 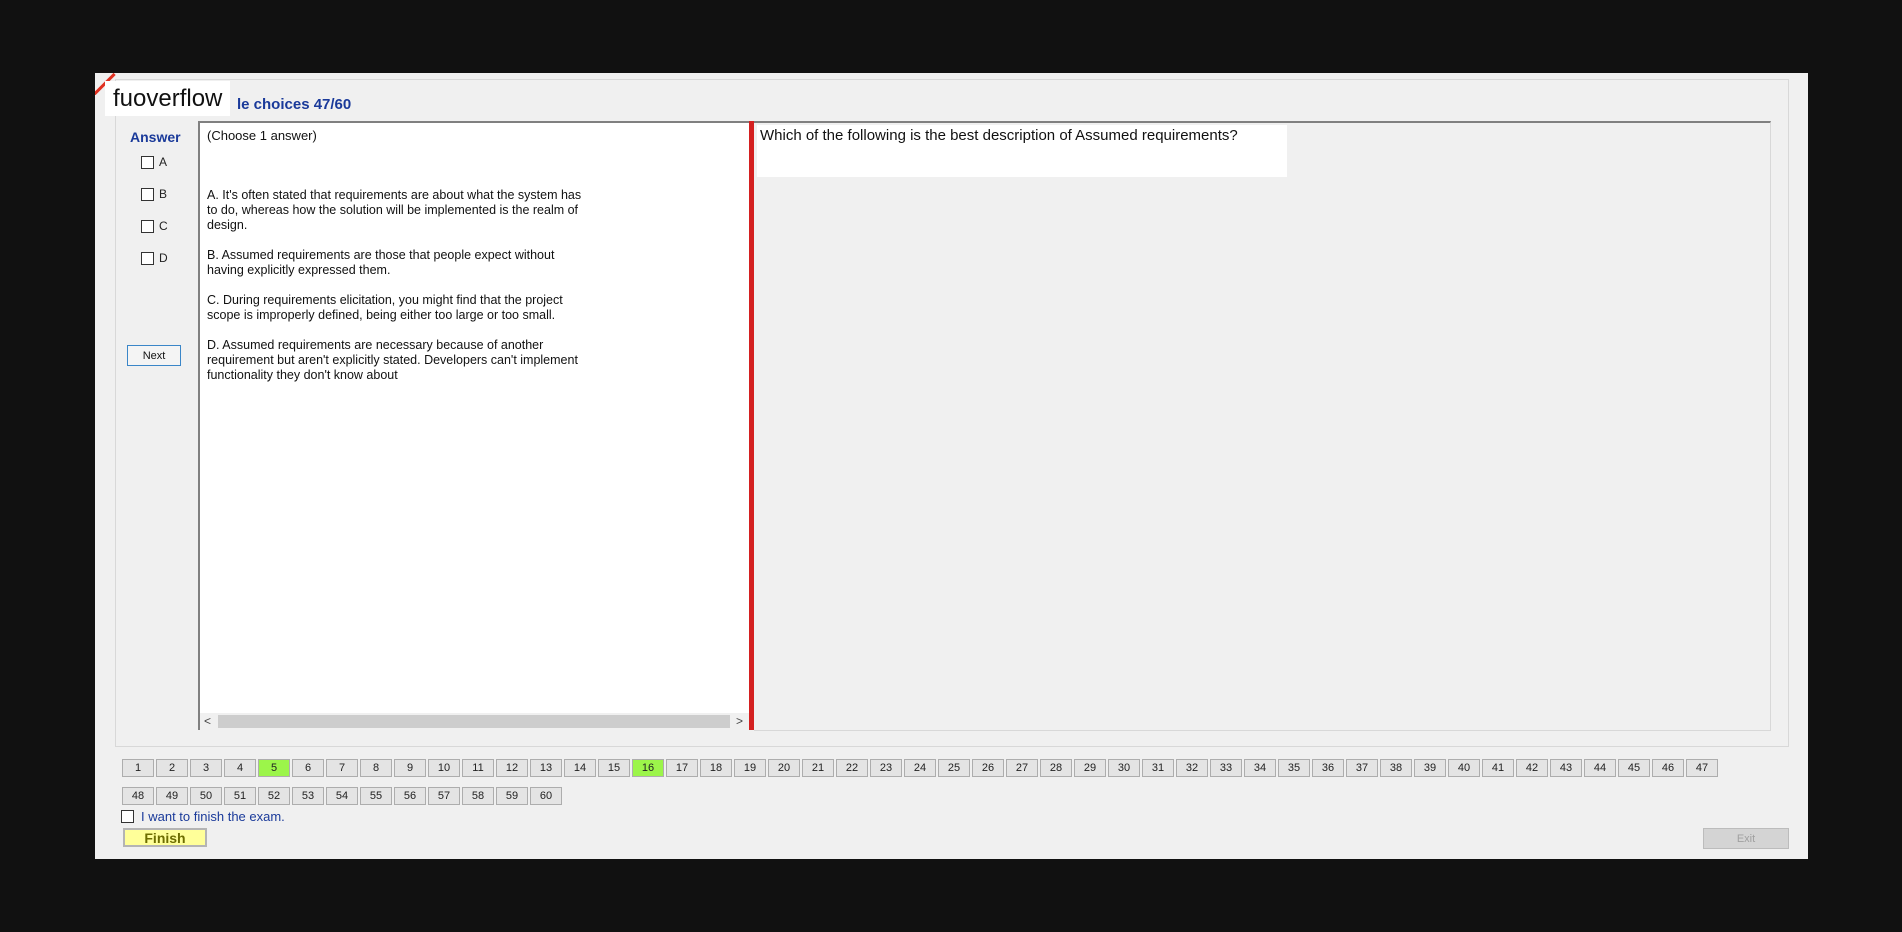 I want to click on option-d-label: D, so click(x=163, y=258).